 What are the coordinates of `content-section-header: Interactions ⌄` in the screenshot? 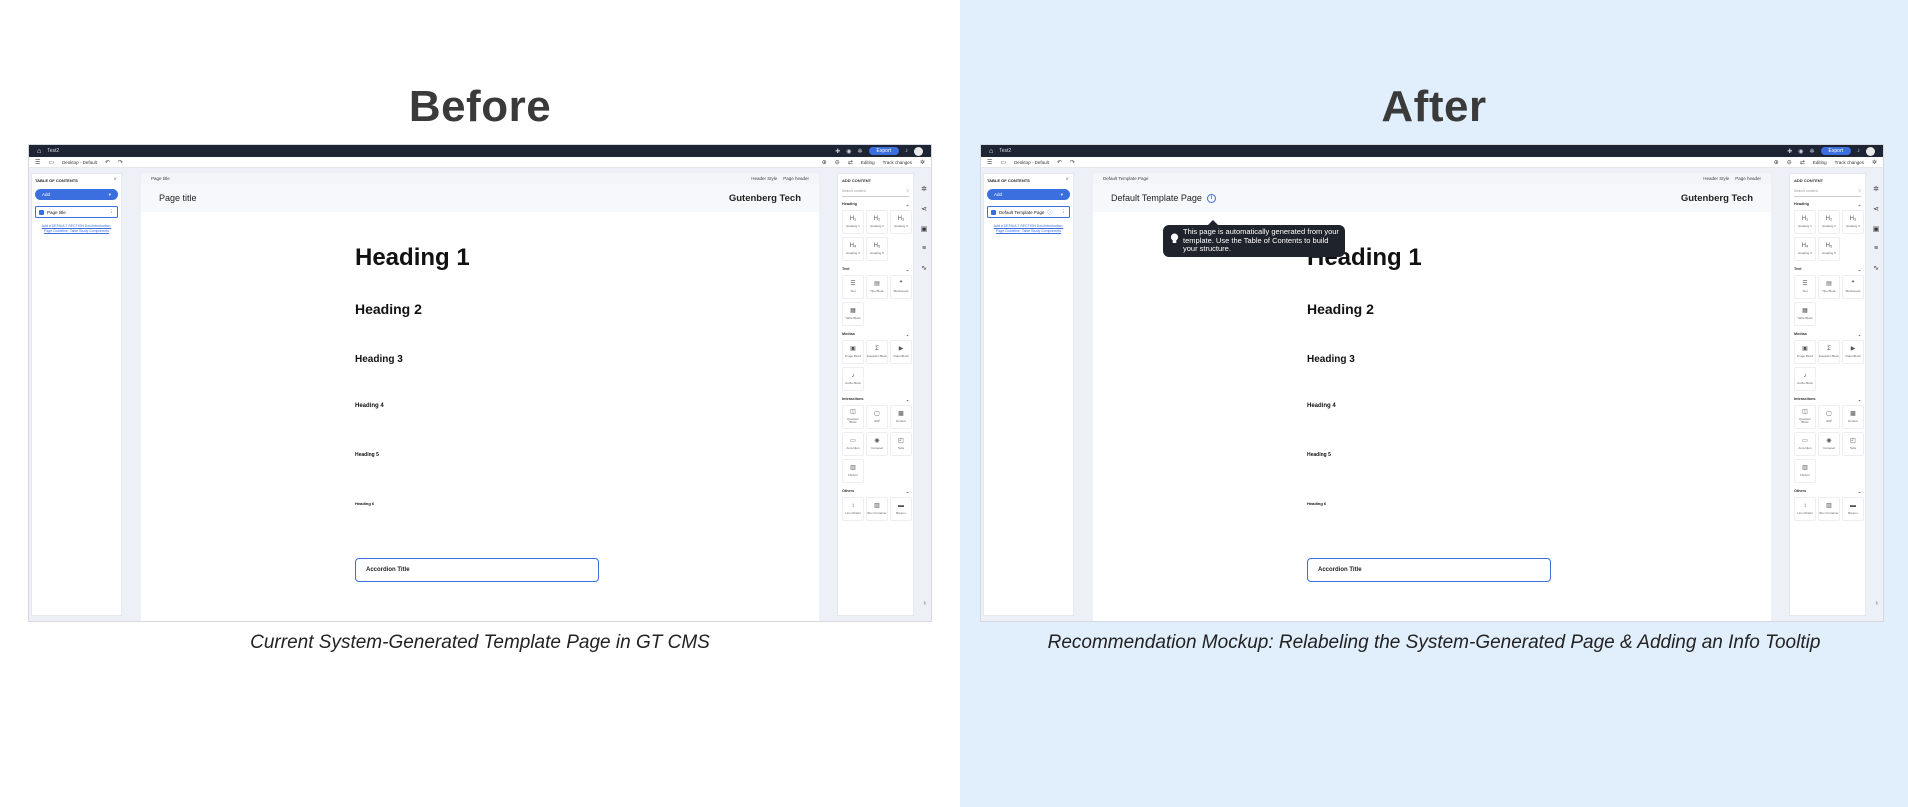 It's located at (1827, 398).